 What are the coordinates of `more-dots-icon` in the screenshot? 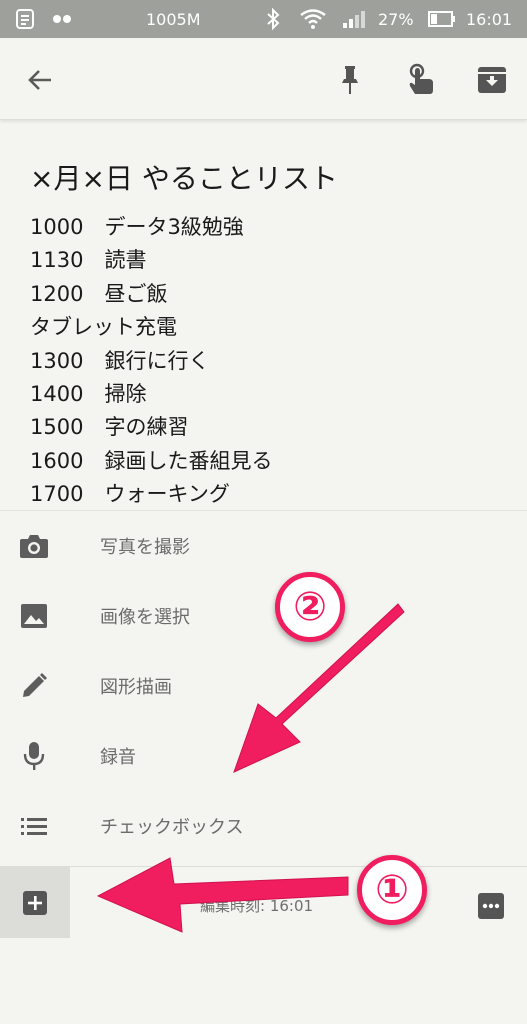 It's located at (491, 906).